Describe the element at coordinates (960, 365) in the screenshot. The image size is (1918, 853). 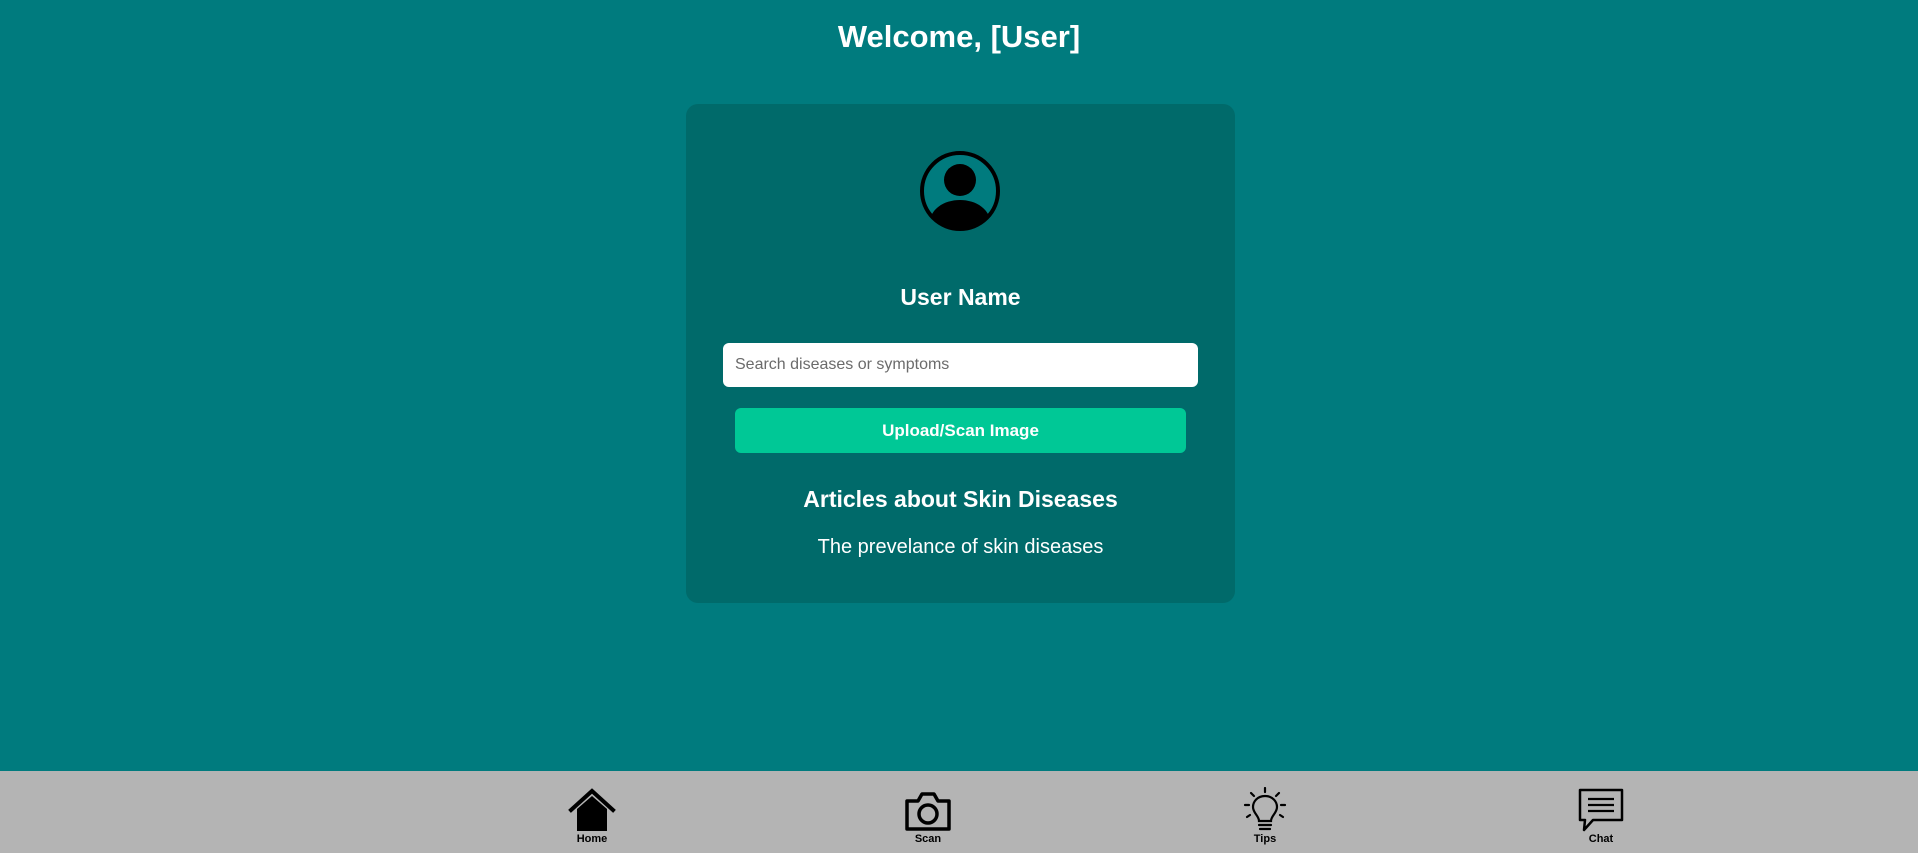
I see `search-input` at that location.